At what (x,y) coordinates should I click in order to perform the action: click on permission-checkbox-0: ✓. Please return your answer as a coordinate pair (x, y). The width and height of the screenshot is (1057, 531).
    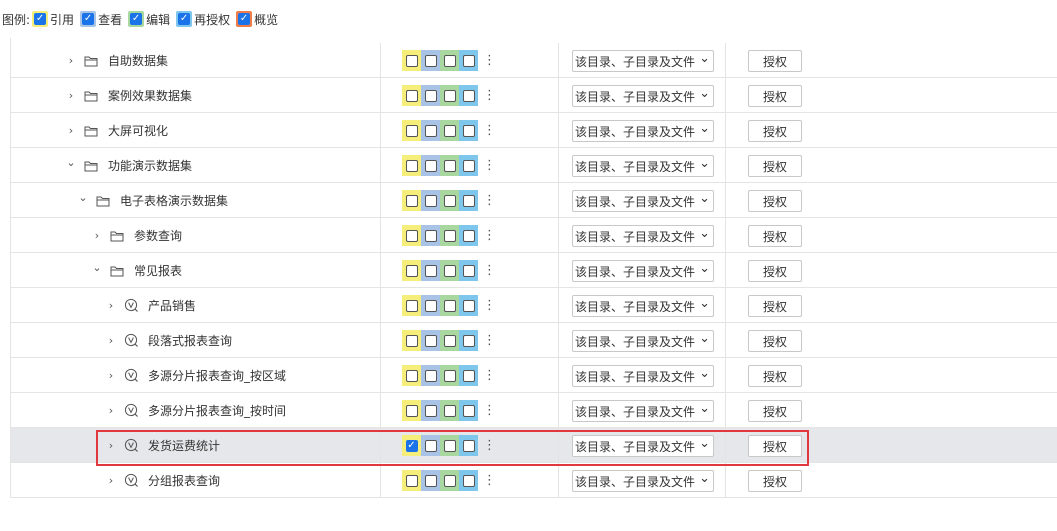
    Looking at the image, I should click on (411, 445).